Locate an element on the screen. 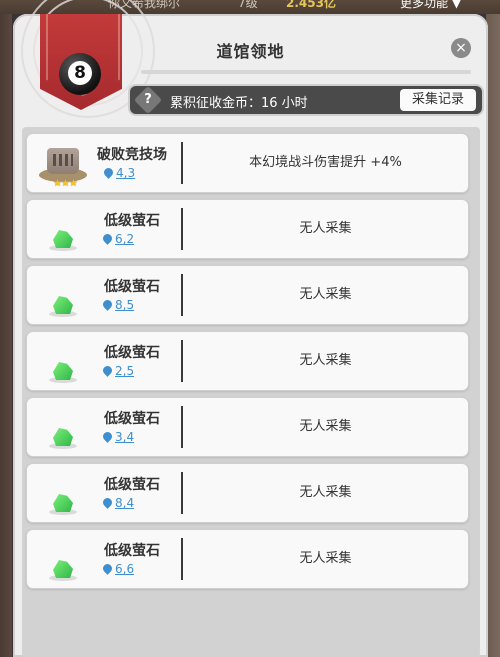 The height and width of the screenshot is (657, 500). star-rating: ★★★ is located at coordinates (65, 183).